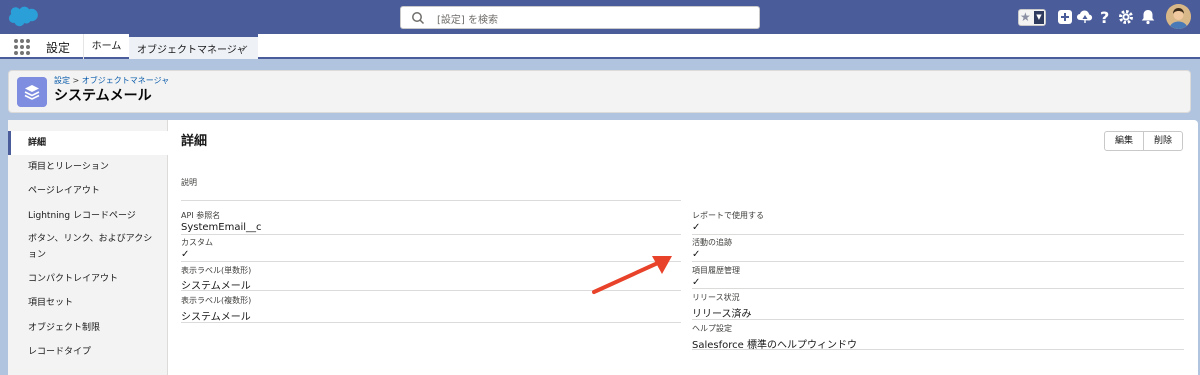 The width and height of the screenshot is (1200, 375). Describe the element at coordinates (103, 96) in the screenshot. I see `page-title: システムメール` at that location.